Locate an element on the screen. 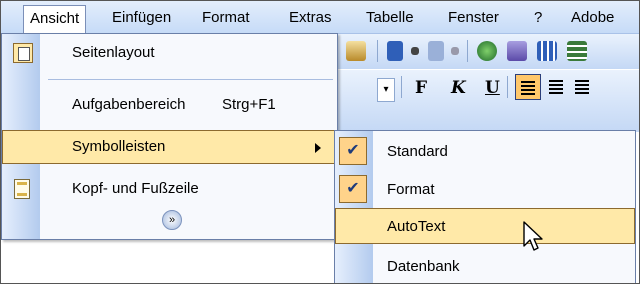 The height and width of the screenshot is (284, 640). menu-fenster: Fenster is located at coordinates (473, 18).